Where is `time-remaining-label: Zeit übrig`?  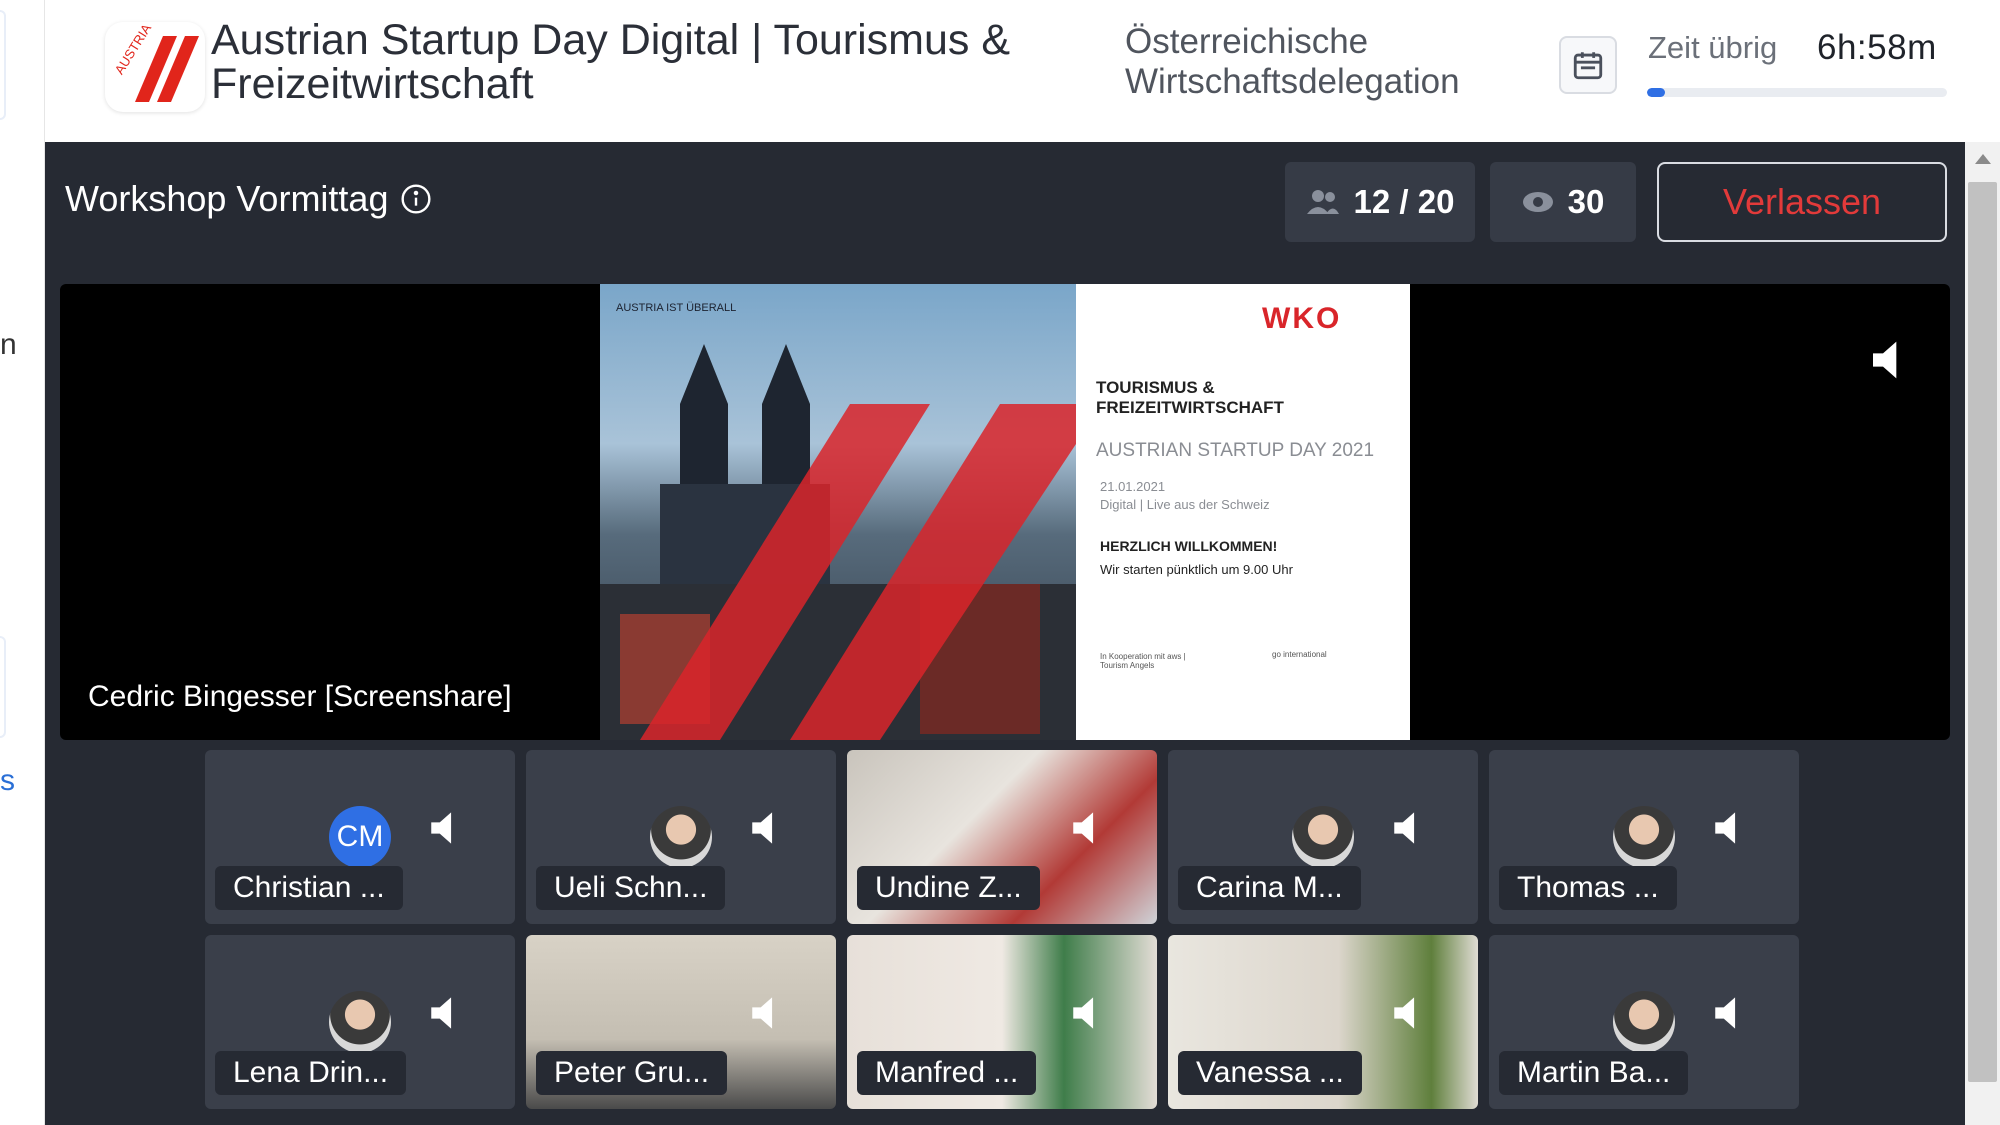
time-remaining-label: Zeit übrig is located at coordinates (1713, 47).